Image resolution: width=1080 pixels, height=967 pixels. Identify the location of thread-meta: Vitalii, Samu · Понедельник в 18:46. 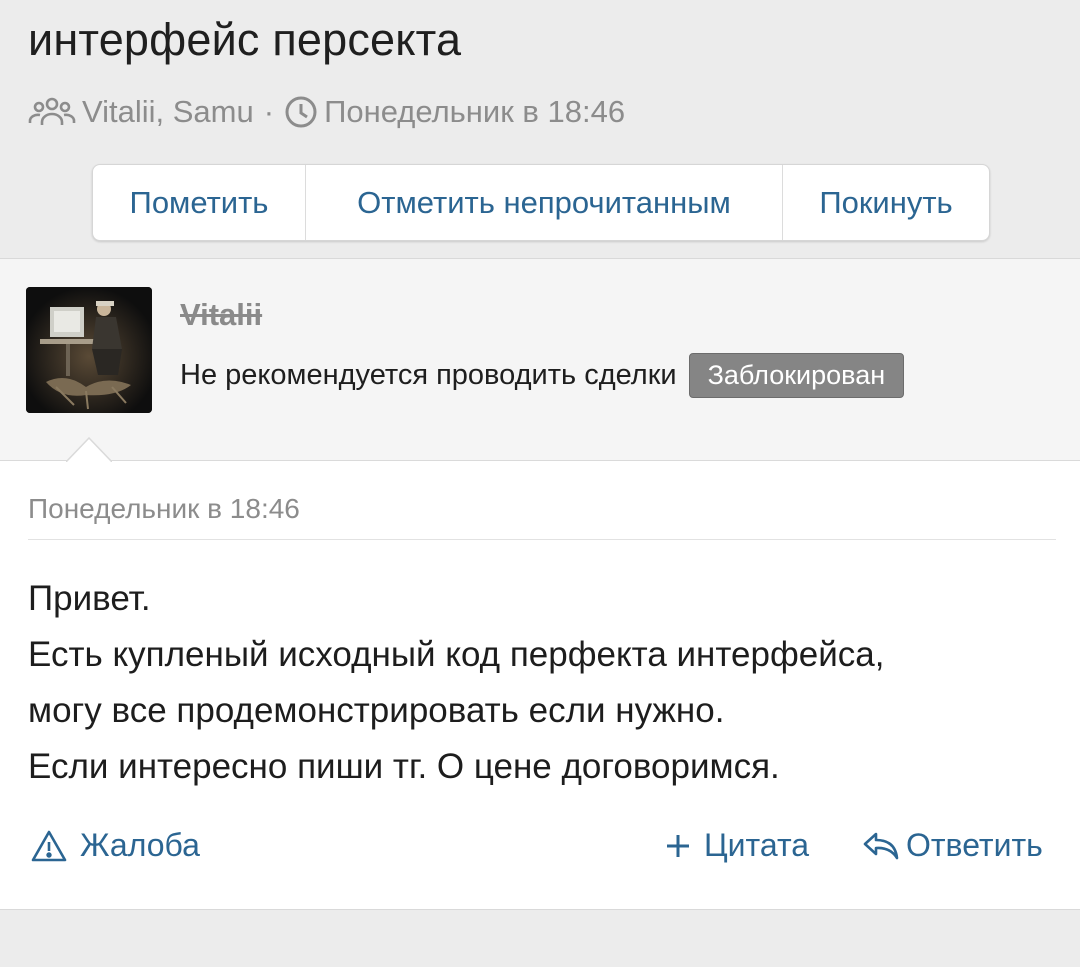
(326, 112).